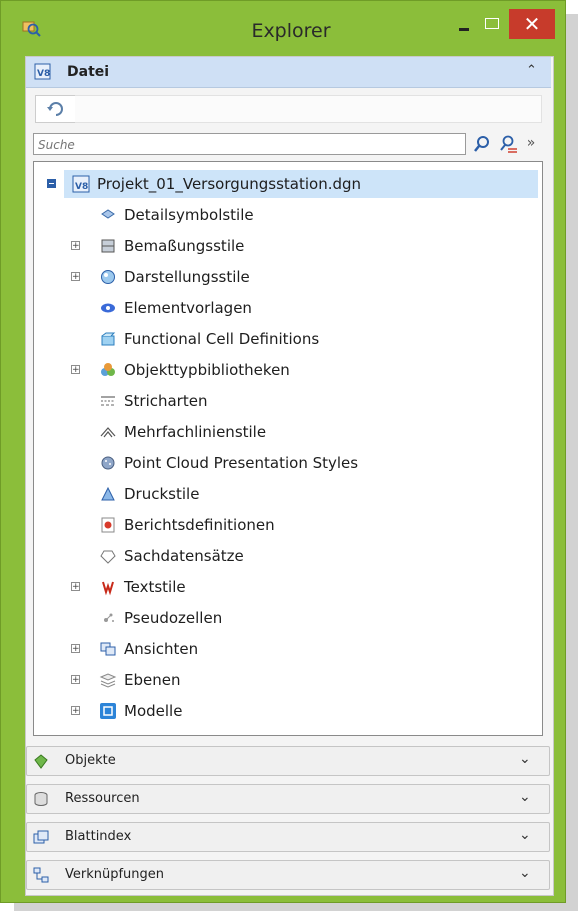 This screenshot has width=580, height=913. Describe the element at coordinates (162, 494) in the screenshot. I see `tree-item-label: Druckstile` at that location.